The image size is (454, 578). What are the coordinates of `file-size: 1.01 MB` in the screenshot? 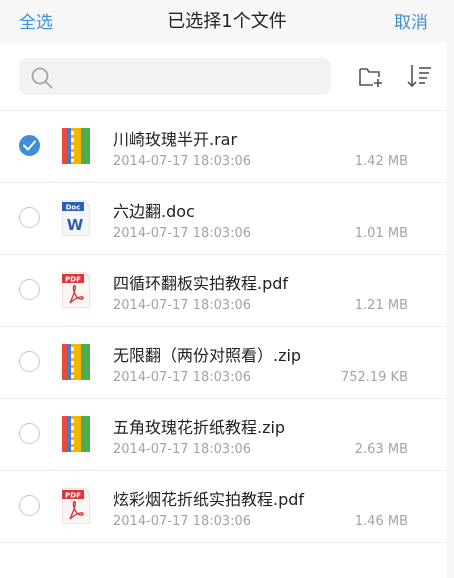 It's located at (381, 233).